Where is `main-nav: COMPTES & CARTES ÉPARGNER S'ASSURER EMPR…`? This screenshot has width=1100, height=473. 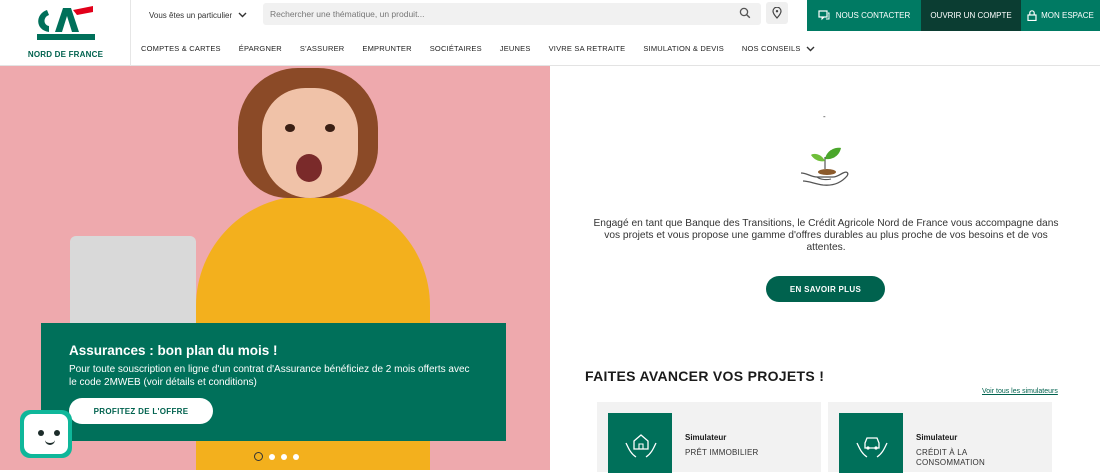
main-nav: COMPTES & CARTES ÉPARGNER S'ASSURER EMPR… is located at coordinates (487, 48).